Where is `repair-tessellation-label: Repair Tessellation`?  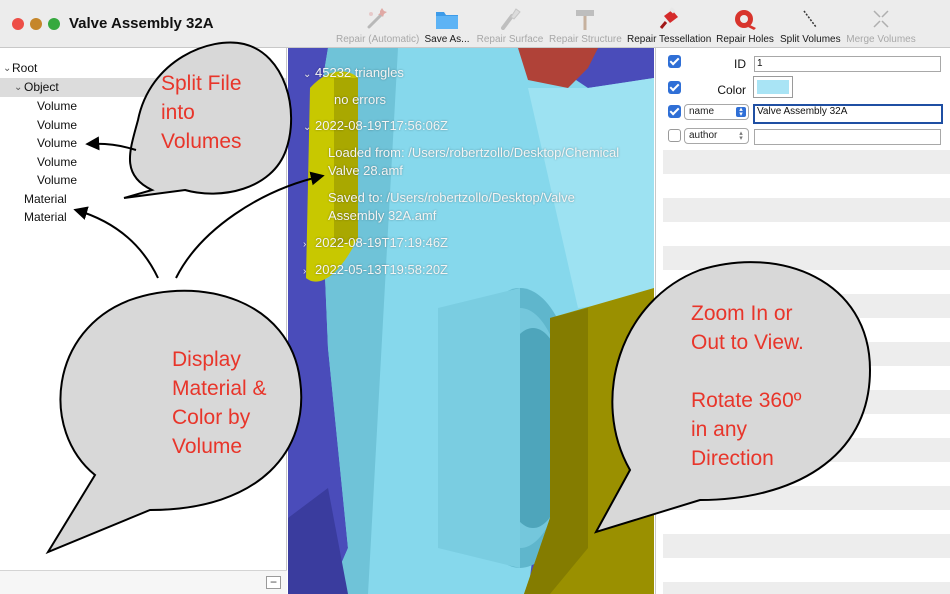
repair-tessellation-label: Repair Tessellation is located at coordinates (669, 39).